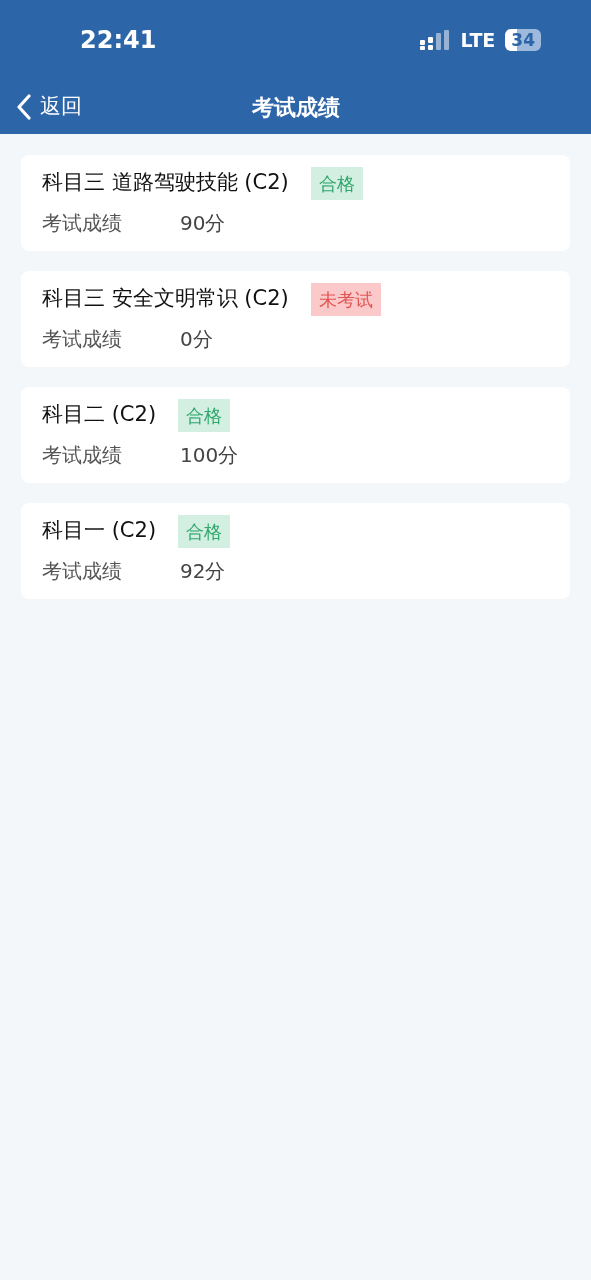 This screenshot has width=591, height=1280. What do you see at coordinates (345, 299) in the screenshot?
I see `status-tag: 未考试` at bounding box center [345, 299].